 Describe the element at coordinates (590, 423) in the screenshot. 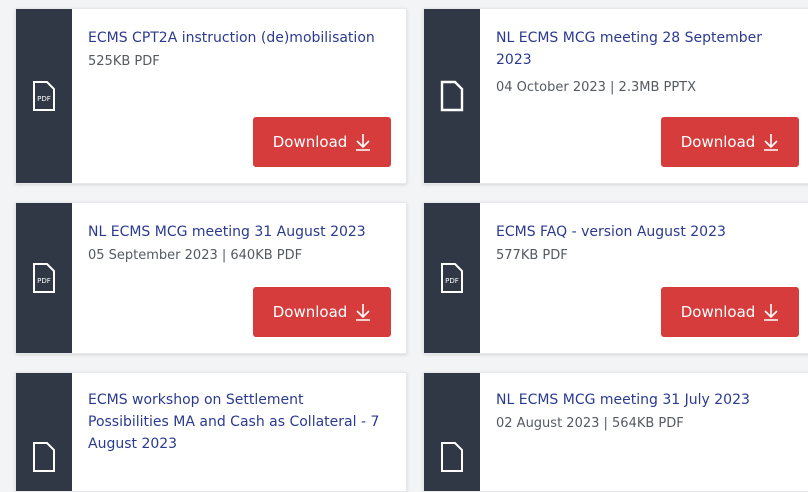

I see `document-meta: 02 August 2023 | 564KB PDF` at that location.